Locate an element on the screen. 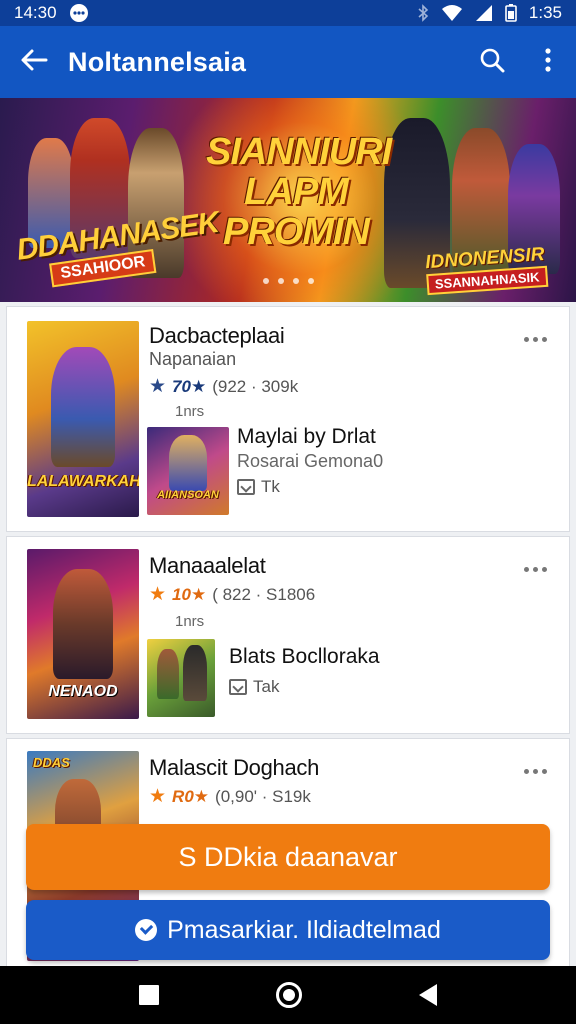  app-rating: ★ R0★ (0,90' · S19k is located at coordinates (230, 796).